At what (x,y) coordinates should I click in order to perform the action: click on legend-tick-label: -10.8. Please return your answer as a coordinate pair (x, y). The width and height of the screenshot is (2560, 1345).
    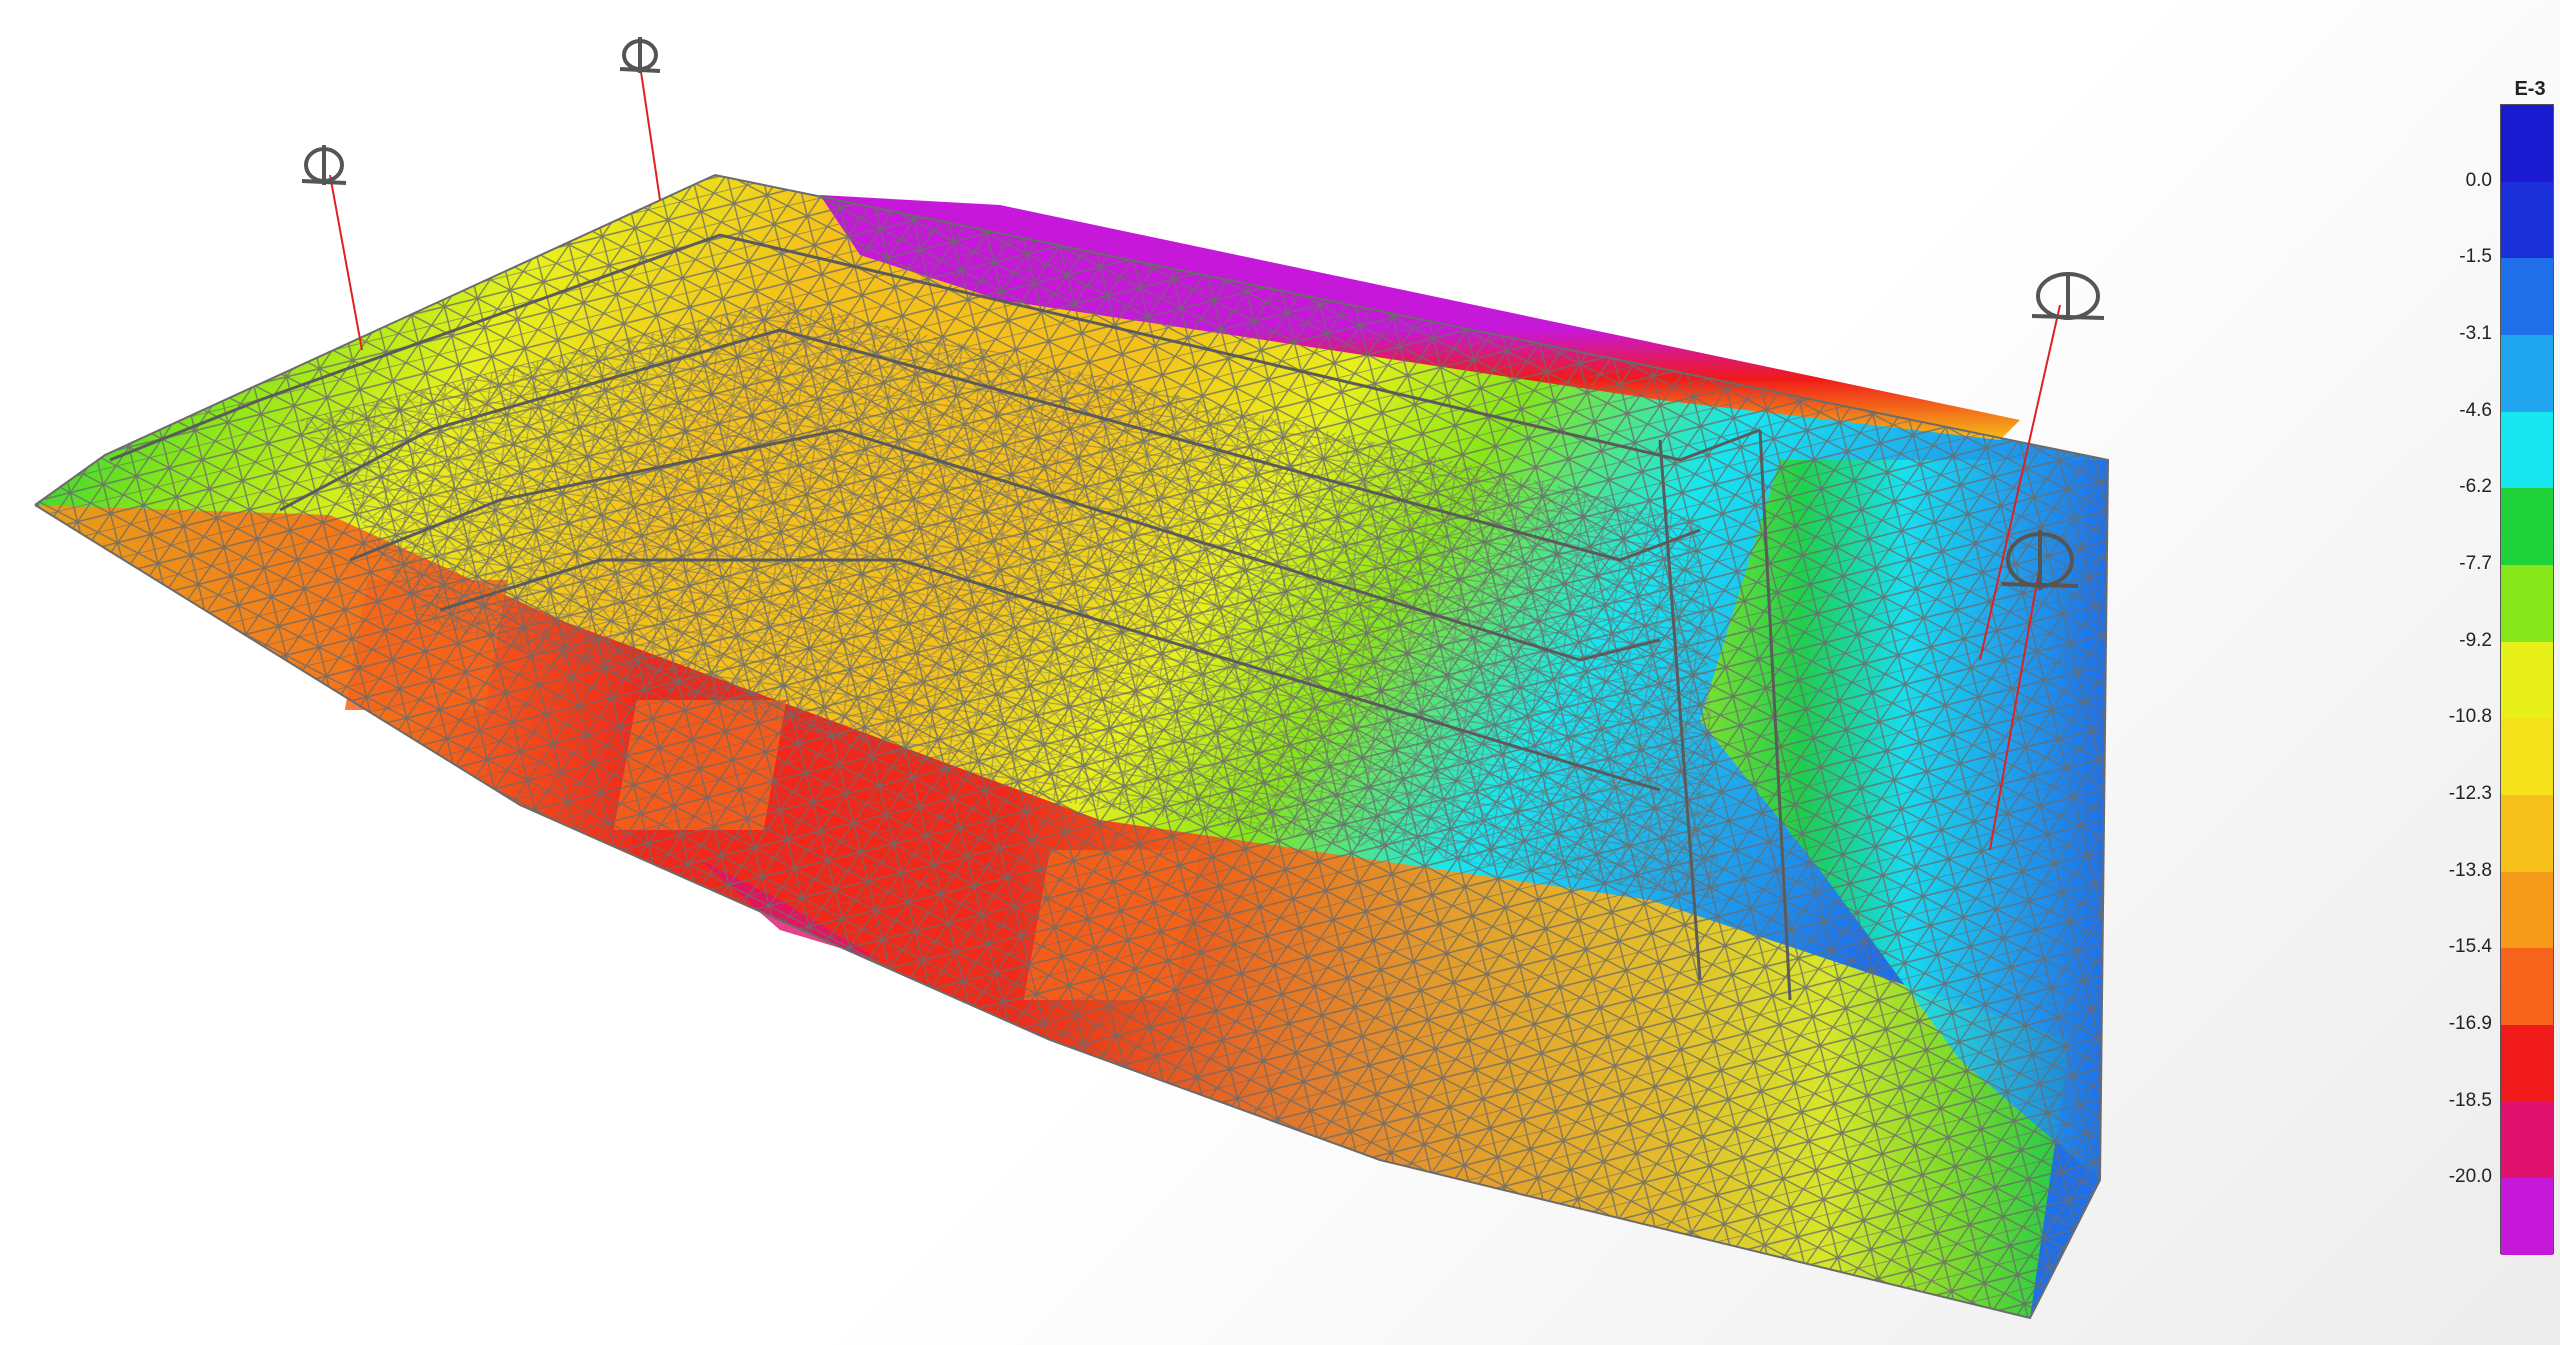
    Looking at the image, I should click on (2470, 717).